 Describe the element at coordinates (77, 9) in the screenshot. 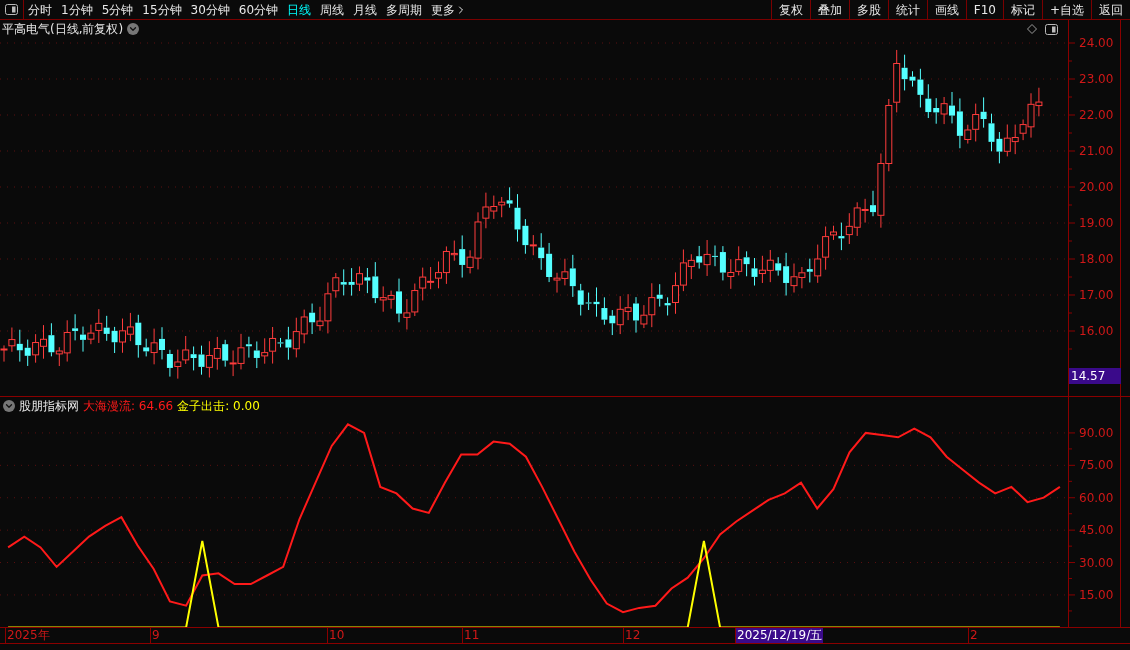

I see `period-tab: 1分钟` at that location.